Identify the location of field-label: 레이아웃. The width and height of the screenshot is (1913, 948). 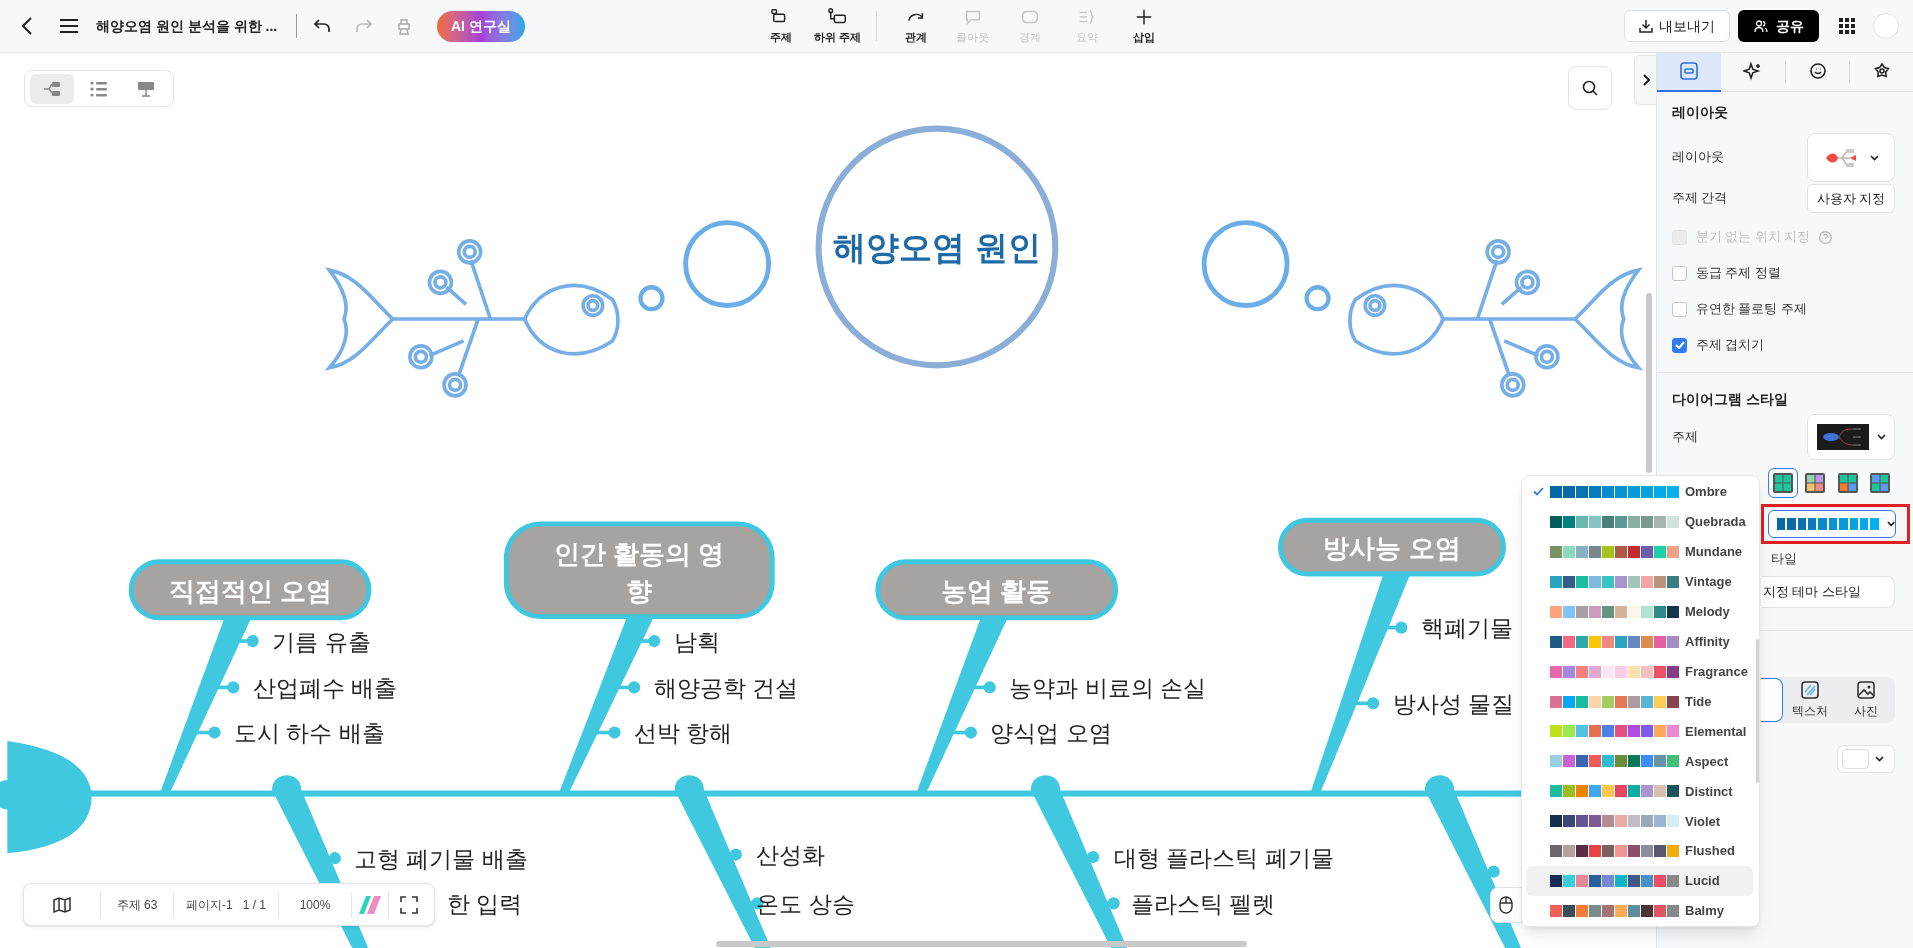
(1698, 158).